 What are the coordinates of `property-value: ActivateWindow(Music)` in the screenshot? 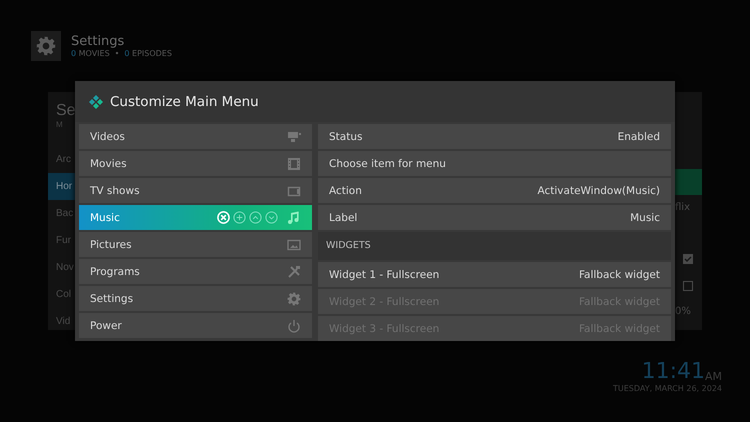 It's located at (599, 190).